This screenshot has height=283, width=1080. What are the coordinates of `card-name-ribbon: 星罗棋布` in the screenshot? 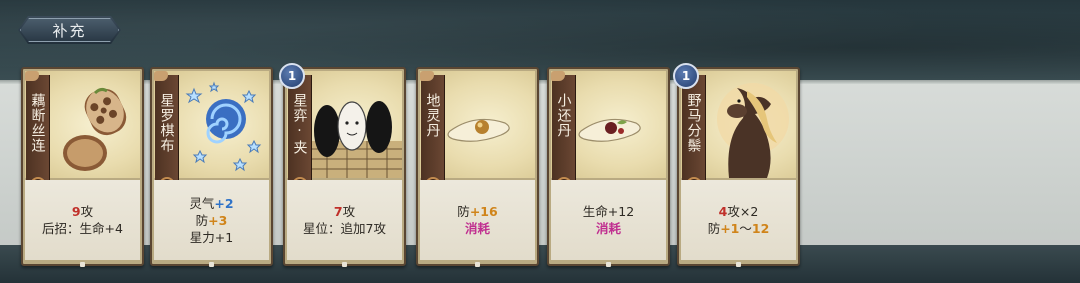 It's located at (166, 132).